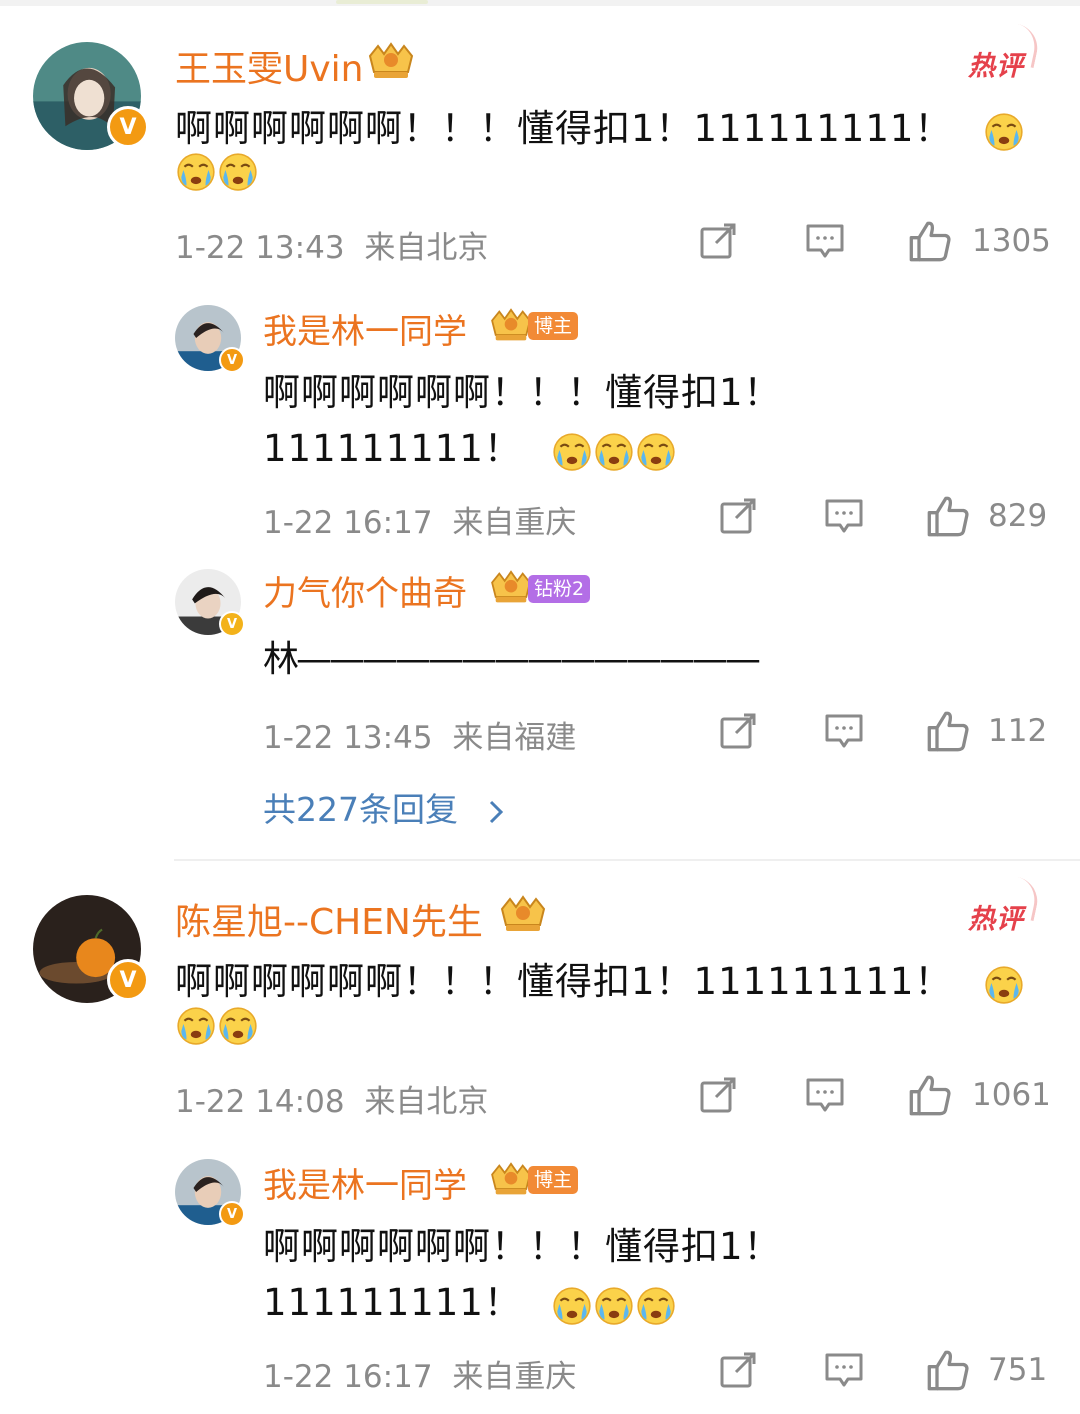 The width and height of the screenshot is (1080, 1414). I want to click on comment-time: 1-22 14:08, so click(260, 1102).